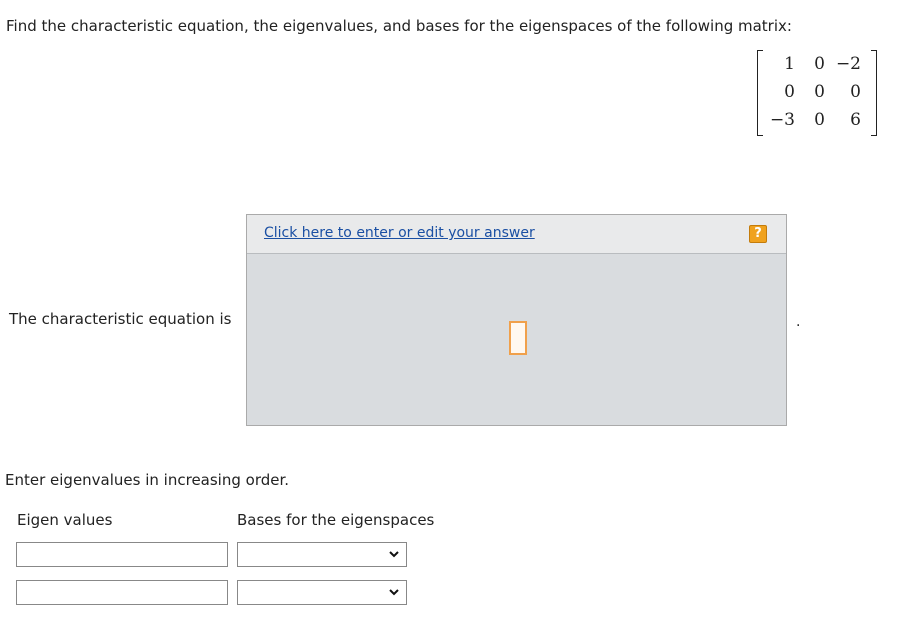 This screenshot has height=636, width=909. What do you see at coordinates (518, 338) in the screenshot?
I see `answer-placeholder-box` at bounding box center [518, 338].